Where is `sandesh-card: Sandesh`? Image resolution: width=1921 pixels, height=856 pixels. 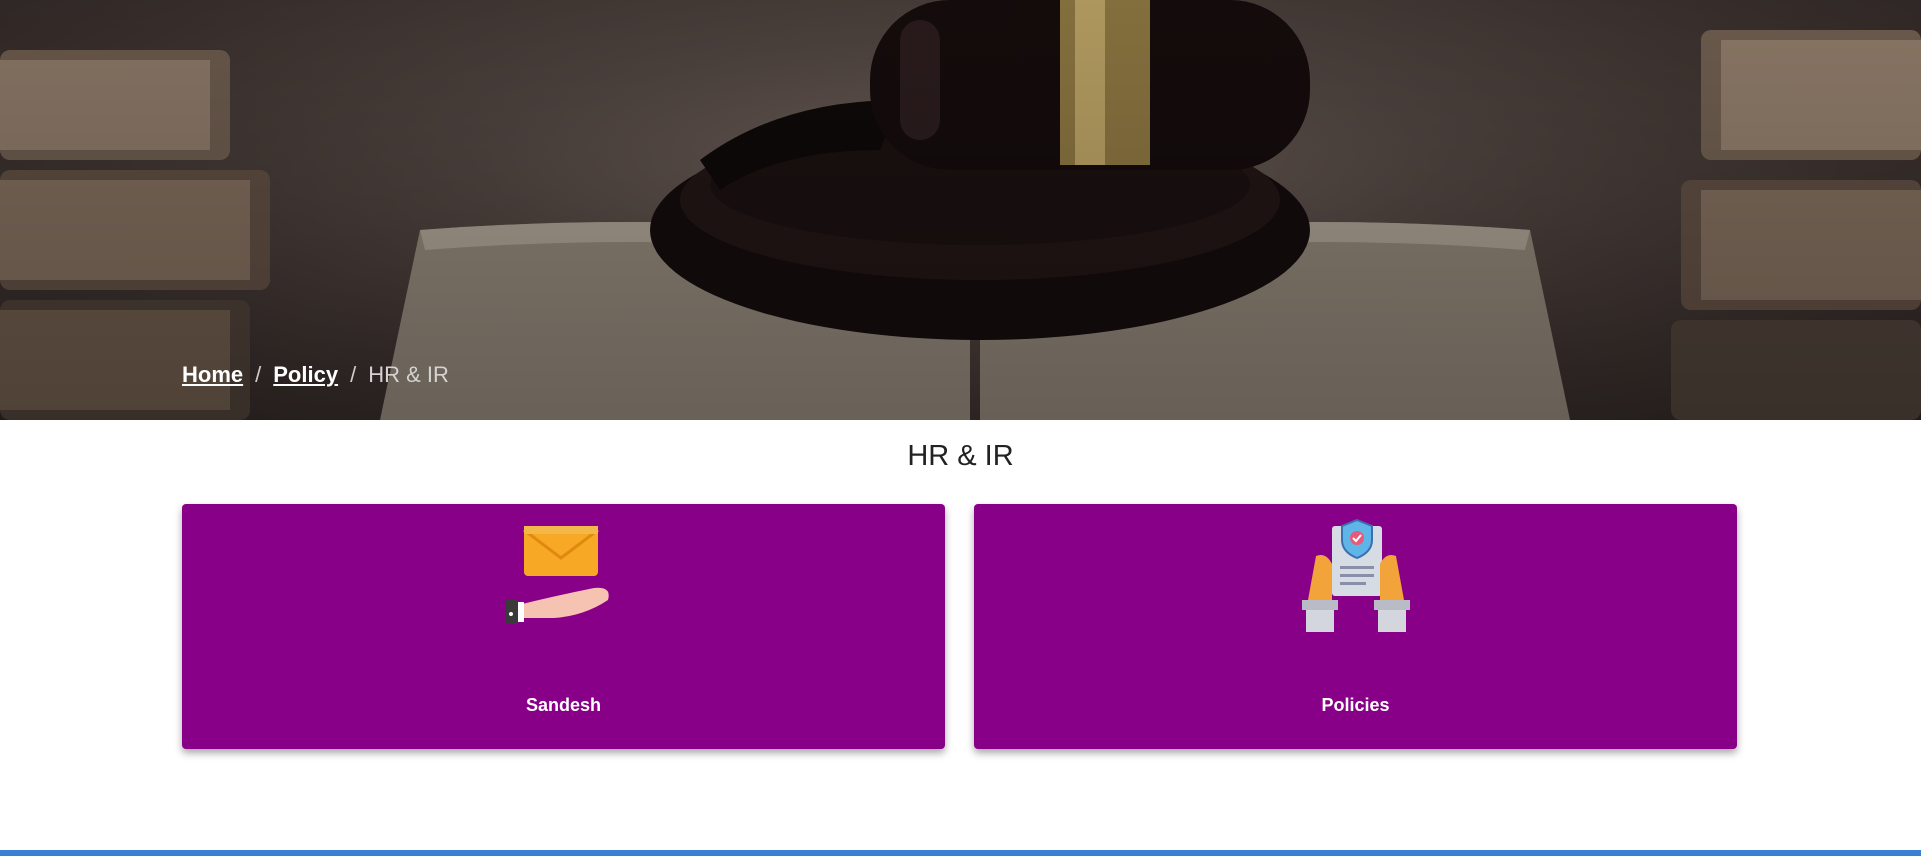
sandesh-card: Sandesh is located at coordinates (563, 626).